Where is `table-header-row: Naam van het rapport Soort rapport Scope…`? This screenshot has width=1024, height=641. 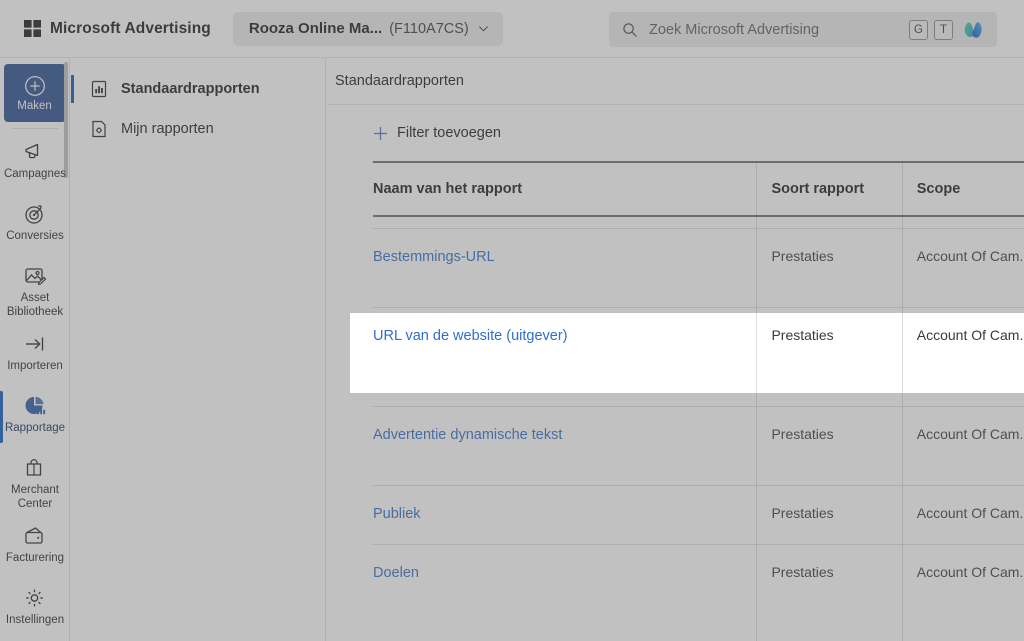
table-header-row: Naam van het rapport Soort rapport Scope… is located at coordinates (698, 189).